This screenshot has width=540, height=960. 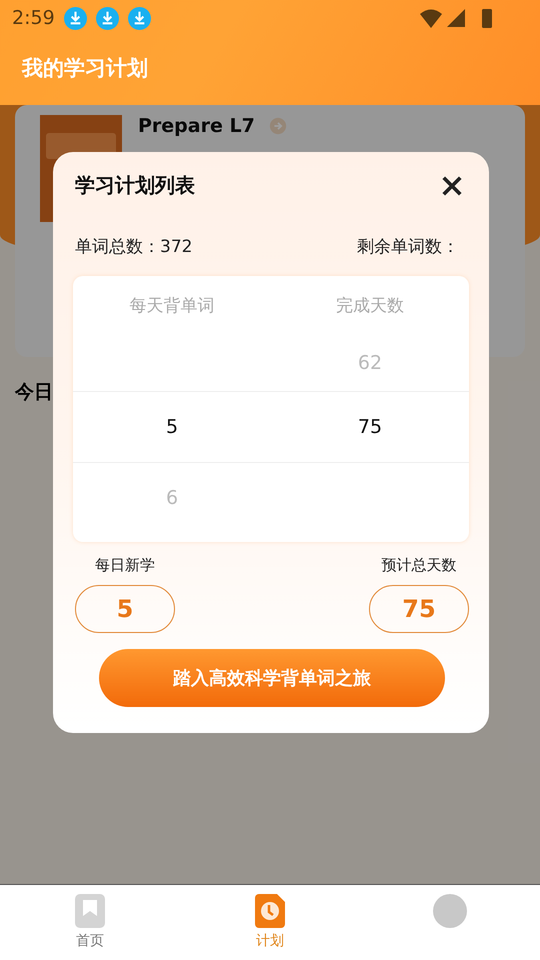 What do you see at coordinates (34, 392) in the screenshot?
I see `section-title: 今日` at bounding box center [34, 392].